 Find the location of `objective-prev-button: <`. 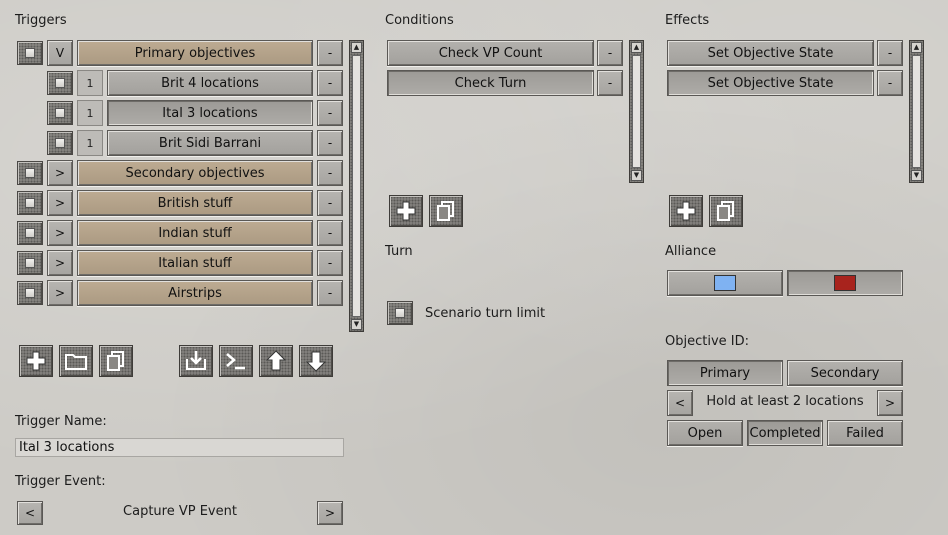

objective-prev-button: < is located at coordinates (680, 403).